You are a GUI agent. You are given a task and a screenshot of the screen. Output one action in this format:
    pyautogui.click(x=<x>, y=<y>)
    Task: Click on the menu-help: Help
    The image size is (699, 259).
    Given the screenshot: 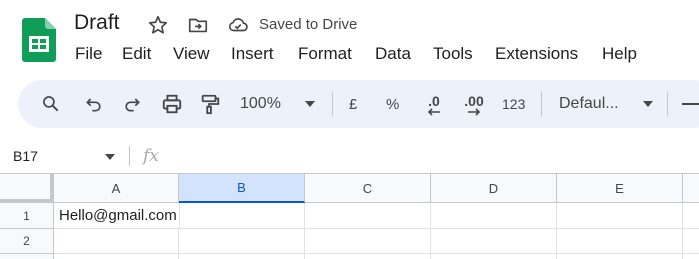 What is the action you would take?
    pyautogui.click(x=619, y=54)
    